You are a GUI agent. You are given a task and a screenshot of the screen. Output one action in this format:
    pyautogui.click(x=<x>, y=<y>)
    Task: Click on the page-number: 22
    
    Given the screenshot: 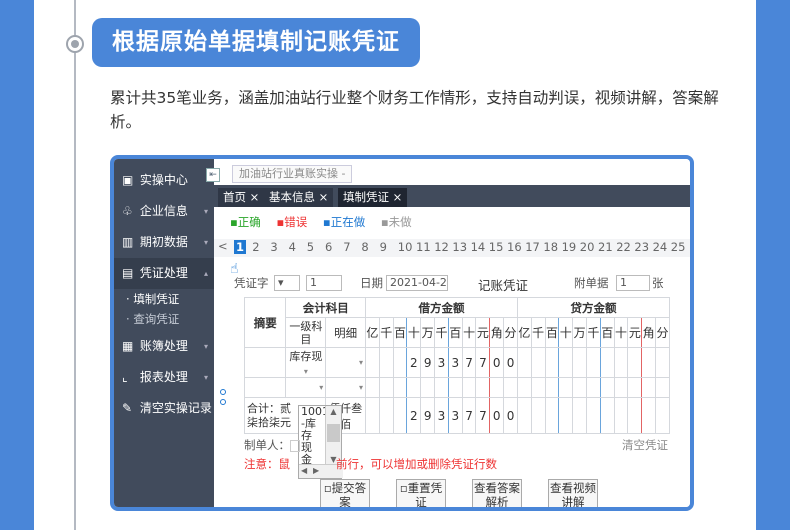 What is the action you would take?
    pyautogui.click(x=623, y=247)
    